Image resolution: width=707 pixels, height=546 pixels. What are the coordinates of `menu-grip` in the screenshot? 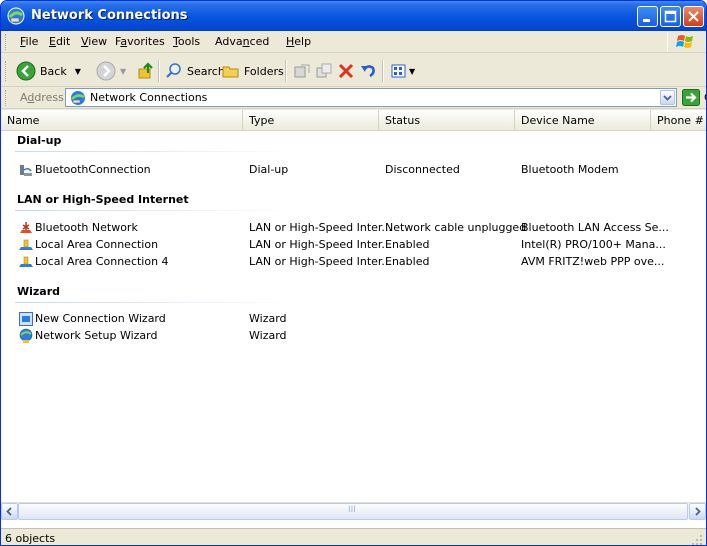 It's located at (6, 42).